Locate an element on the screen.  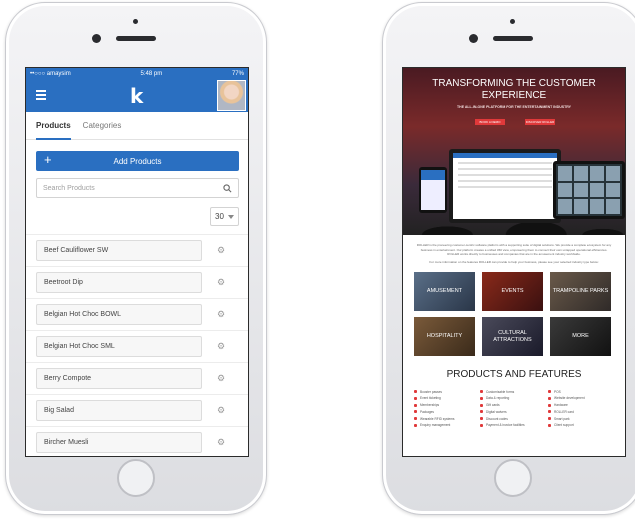
list-item: Beetroot Dip ⚙ is located at coordinates (137, 282).